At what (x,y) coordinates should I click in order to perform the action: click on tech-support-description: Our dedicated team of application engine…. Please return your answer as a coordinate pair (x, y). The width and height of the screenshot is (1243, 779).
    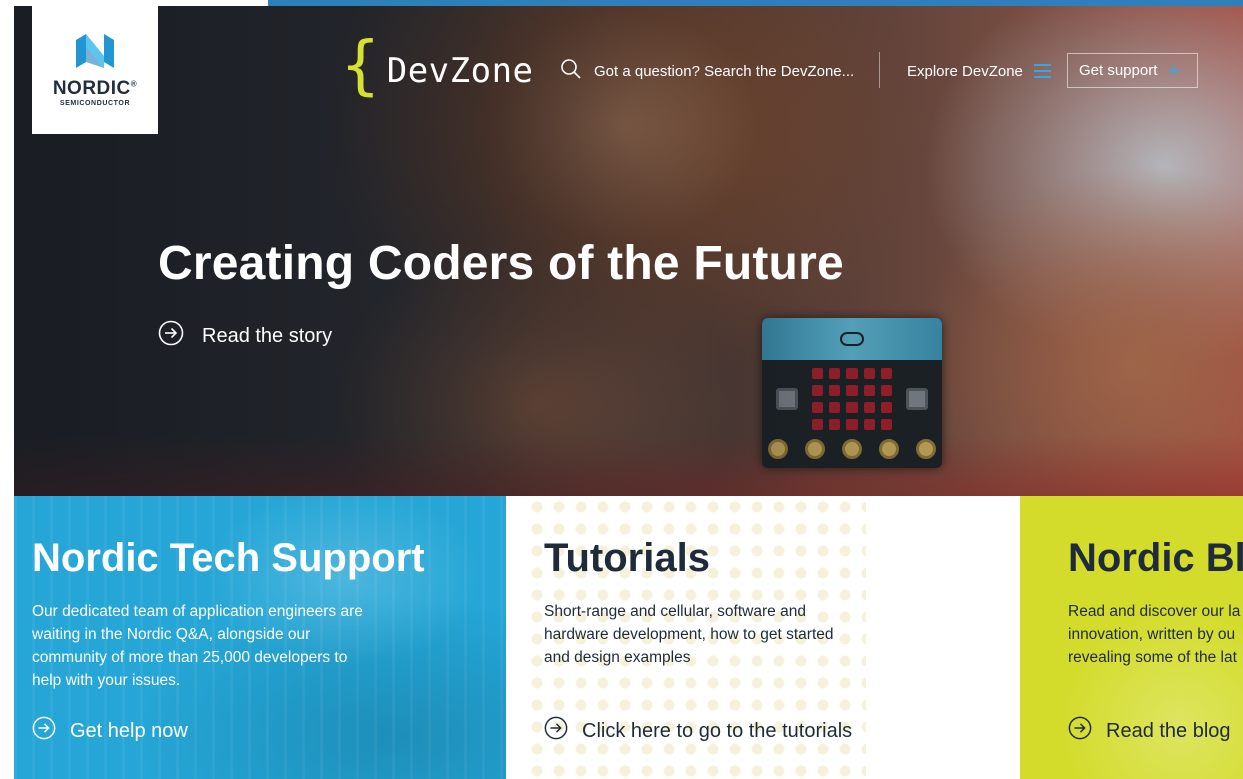
    Looking at the image, I should click on (197, 646).